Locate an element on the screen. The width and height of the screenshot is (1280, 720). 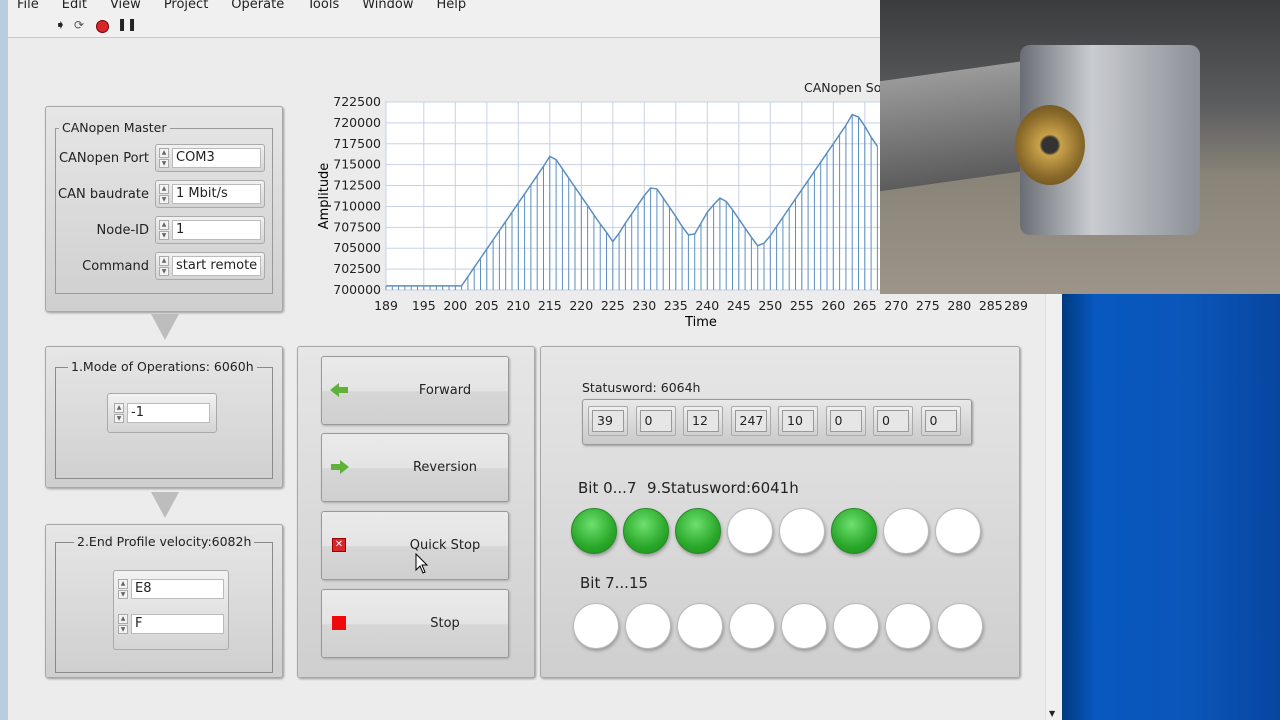
motor-pulley is located at coordinates (1050, 145).